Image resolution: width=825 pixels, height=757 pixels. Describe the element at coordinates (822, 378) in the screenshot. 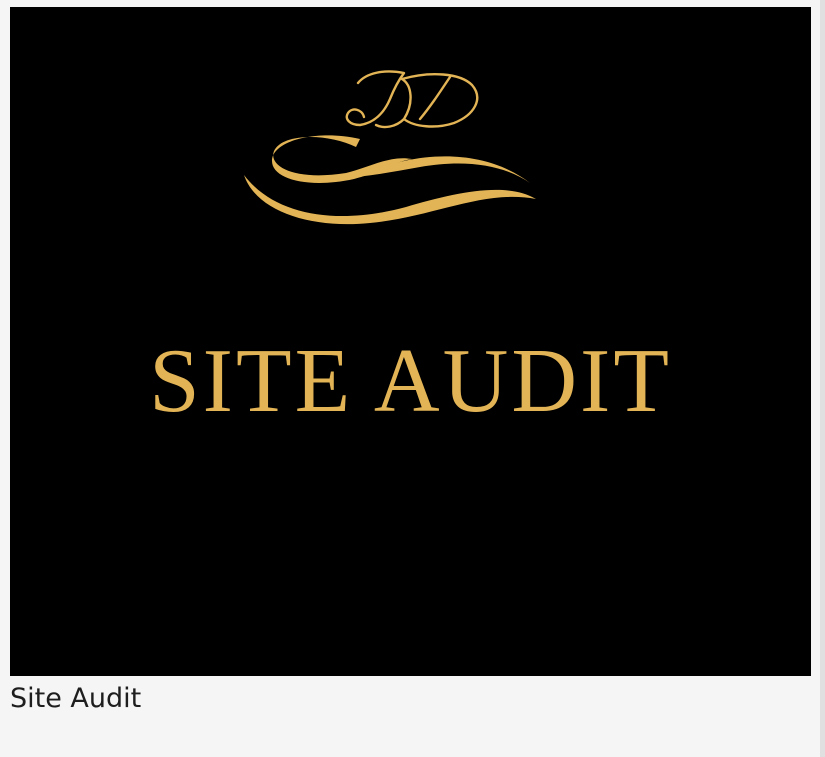

I see `scrollbar-track` at that location.